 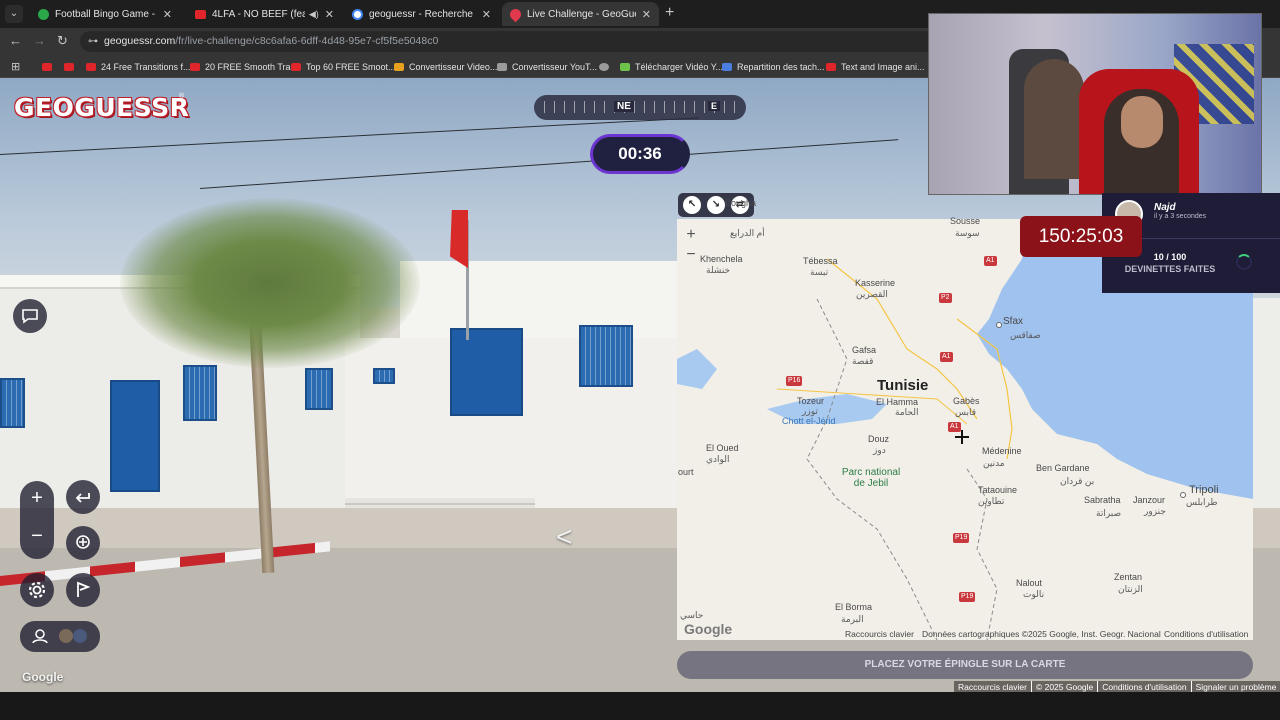 I want to click on map-keyboard-shortcuts-link: Raccourcis clavier, so click(x=879, y=634).